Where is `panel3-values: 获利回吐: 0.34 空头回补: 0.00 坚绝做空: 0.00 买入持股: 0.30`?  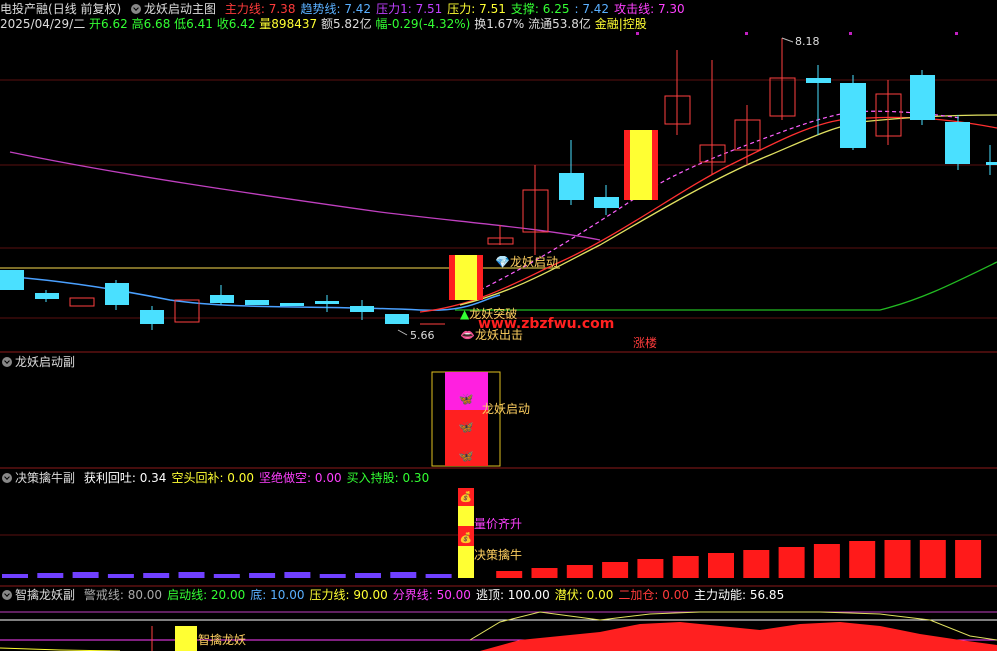 panel3-values: 获利回吐: 0.34 空头回补: 0.00 坚绝做空: 0.00 买入持股: 0.30 is located at coordinates (254, 478).